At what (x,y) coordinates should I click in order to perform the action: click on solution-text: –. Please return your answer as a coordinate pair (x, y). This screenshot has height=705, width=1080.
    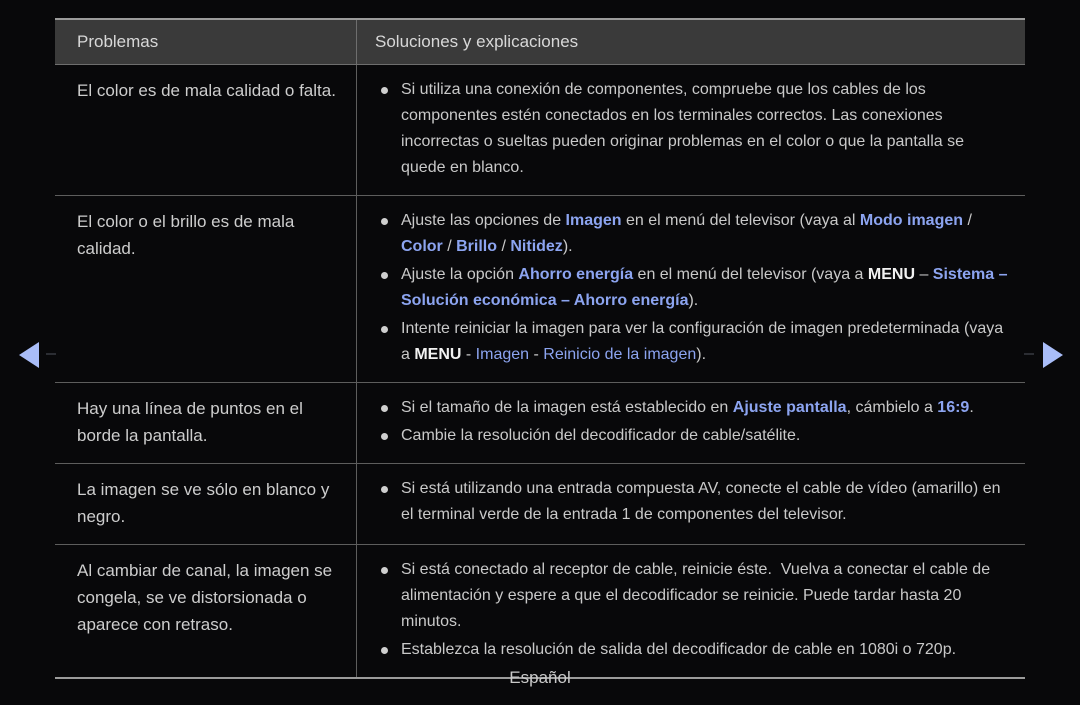
    Looking at the image, I should click on (924, 274).